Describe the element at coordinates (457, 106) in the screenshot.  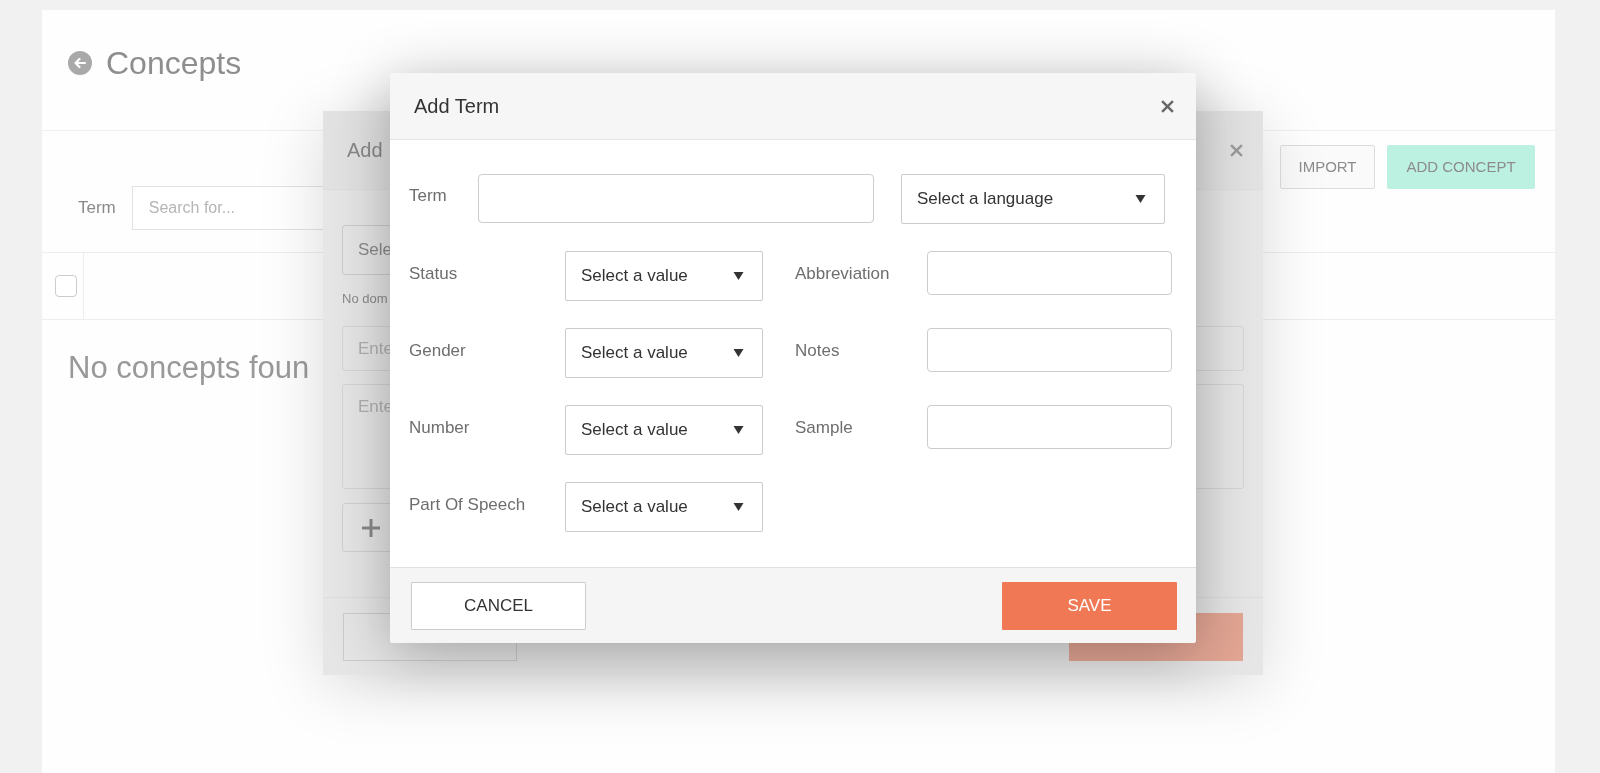
I see `dialog-title: Add Term` at that location.